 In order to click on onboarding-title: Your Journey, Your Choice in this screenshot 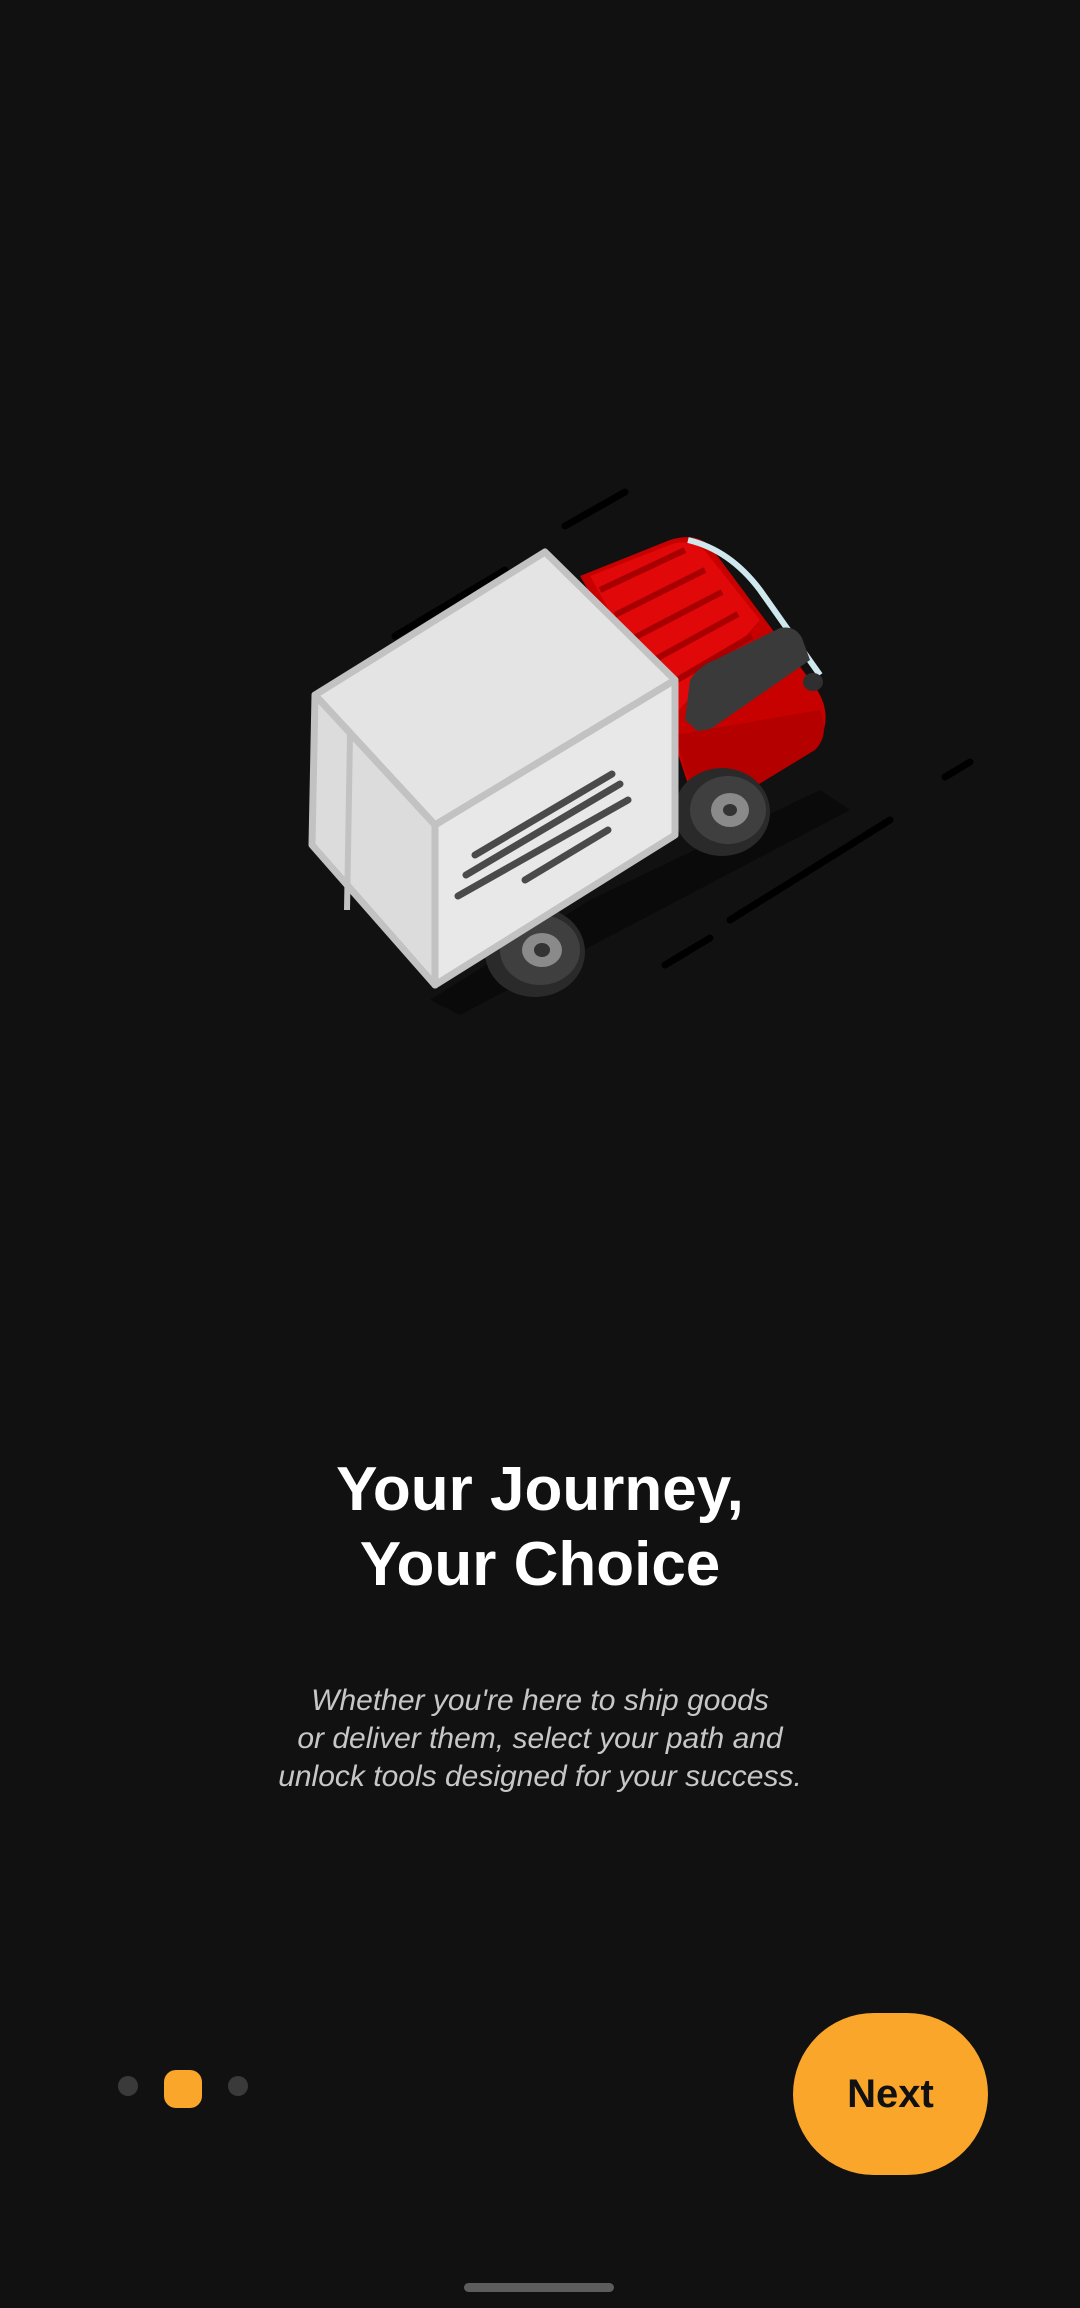, I will do `click(540, 1527)`.